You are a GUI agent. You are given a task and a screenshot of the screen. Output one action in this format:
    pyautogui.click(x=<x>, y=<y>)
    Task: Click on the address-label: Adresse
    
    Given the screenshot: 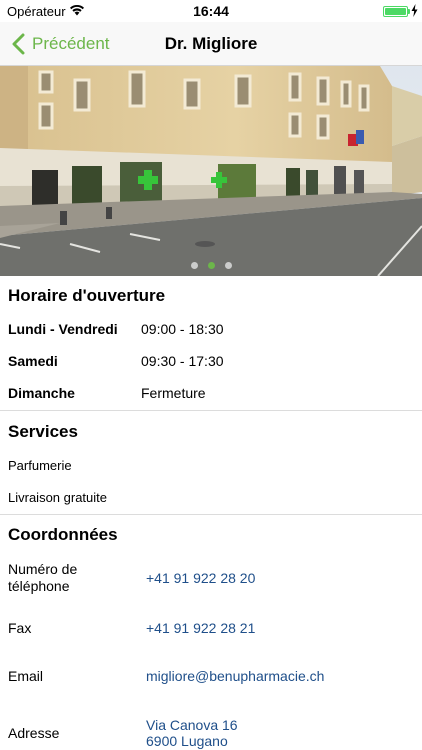 What is the action you would take?
    pyautogui.click(x=34, y=733)
    